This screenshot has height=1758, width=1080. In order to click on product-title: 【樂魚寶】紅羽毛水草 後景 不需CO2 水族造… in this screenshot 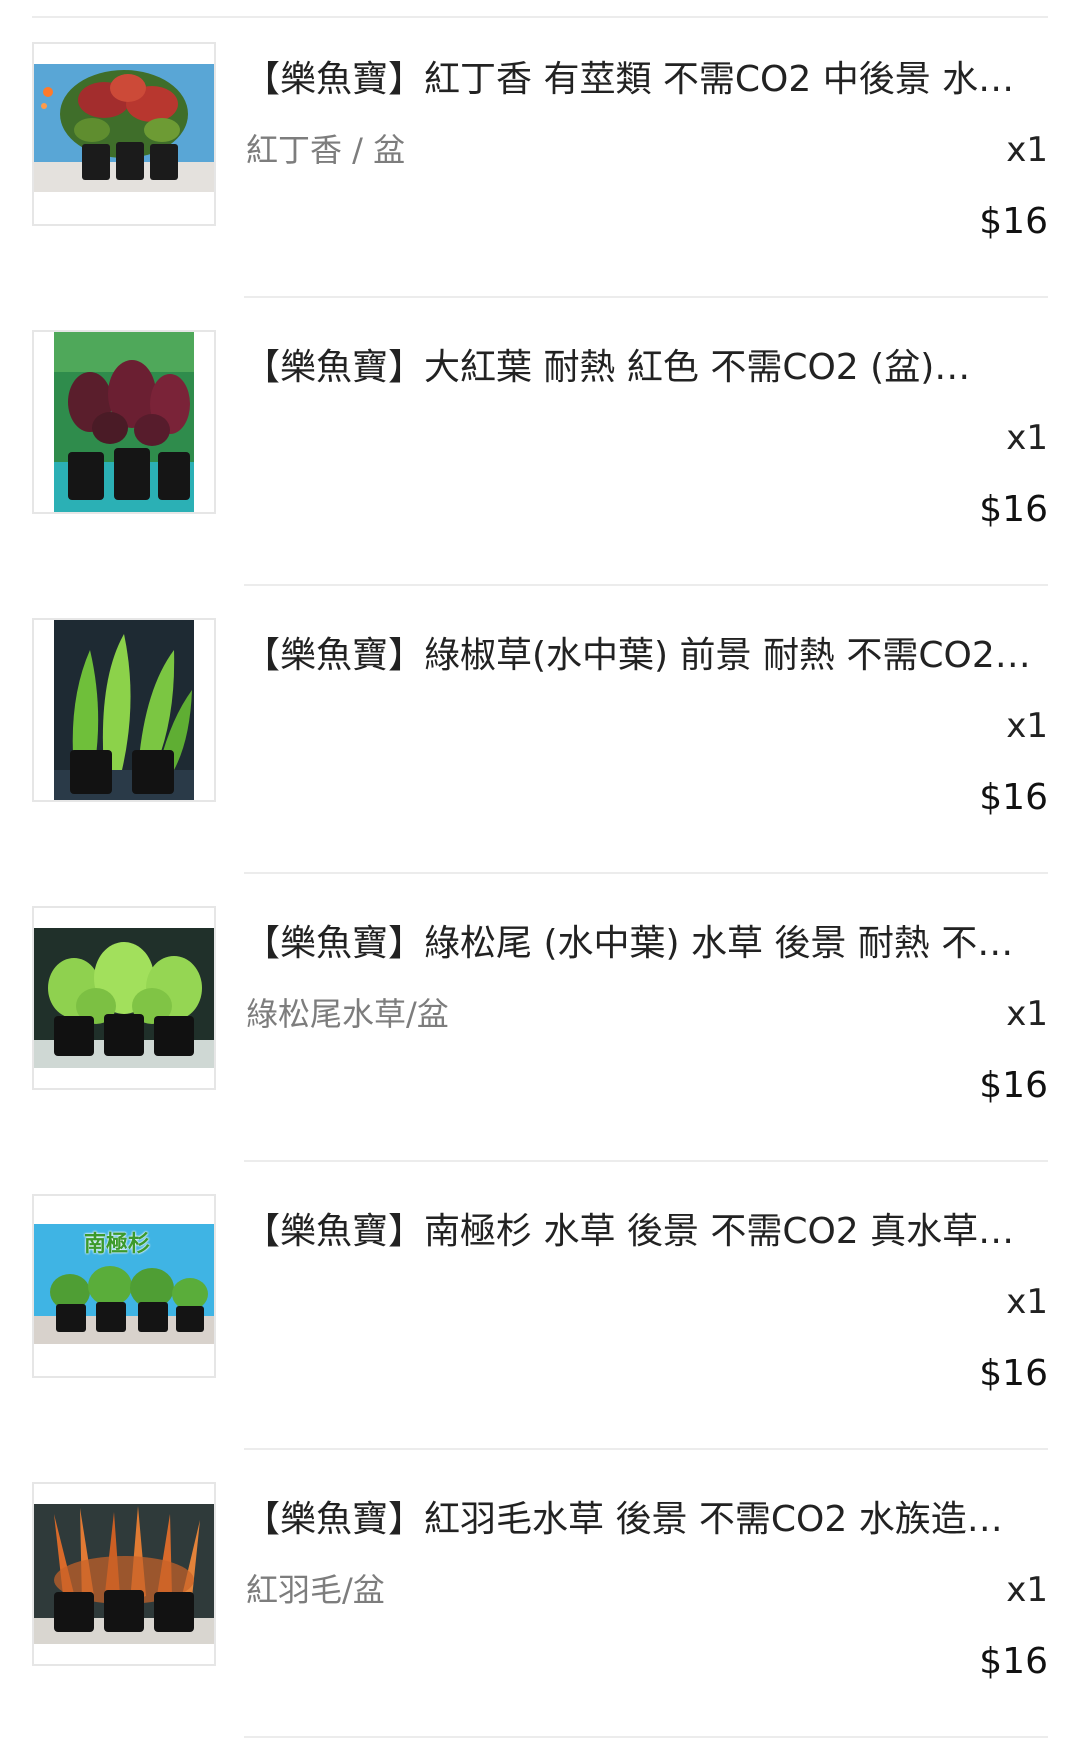, I will do `click(644, 1520)`.